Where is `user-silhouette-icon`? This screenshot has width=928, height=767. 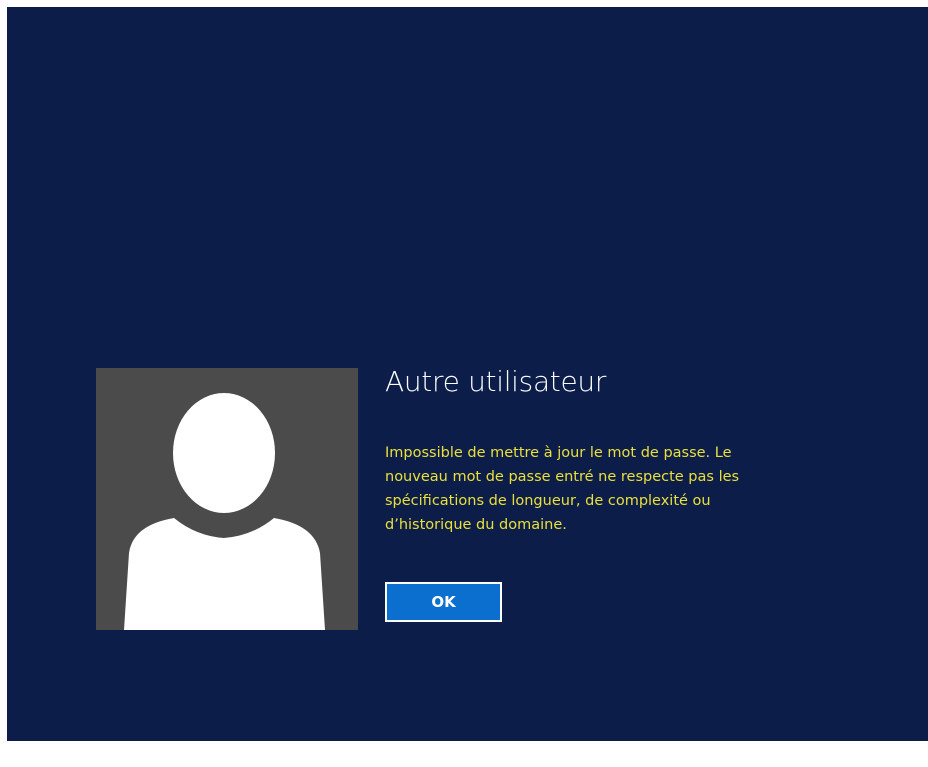
user-silhouette-icon is located at coordinates (224, 511).